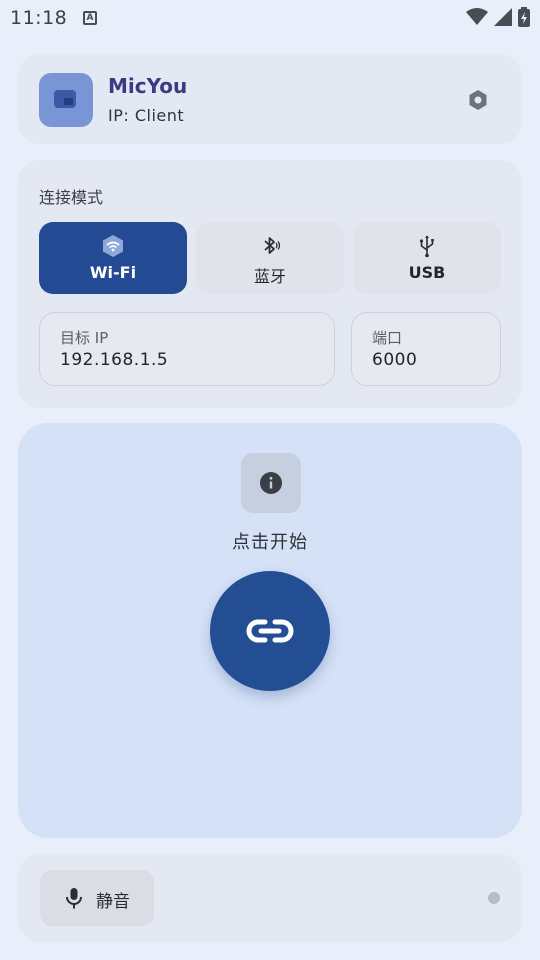 Image resolution: width=540 pixels, height=960 pixels. I want to click on wifi-signal-icon, so click(477, 16).